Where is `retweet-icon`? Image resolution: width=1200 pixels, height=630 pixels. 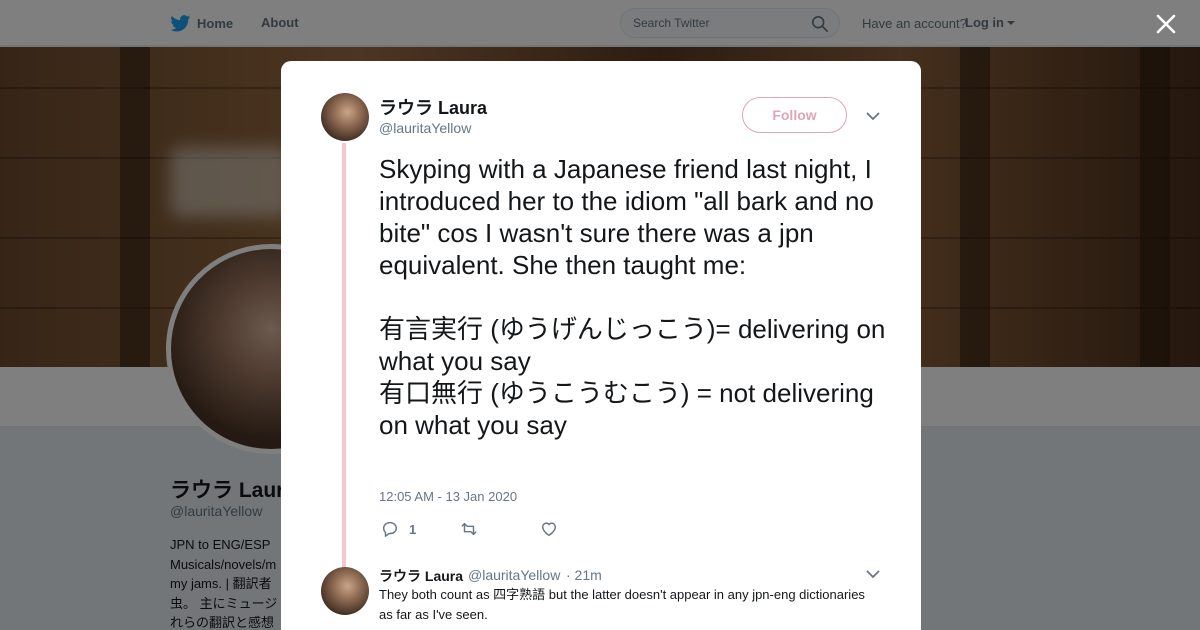
retweet-icon is located at coordinates (469, 529).